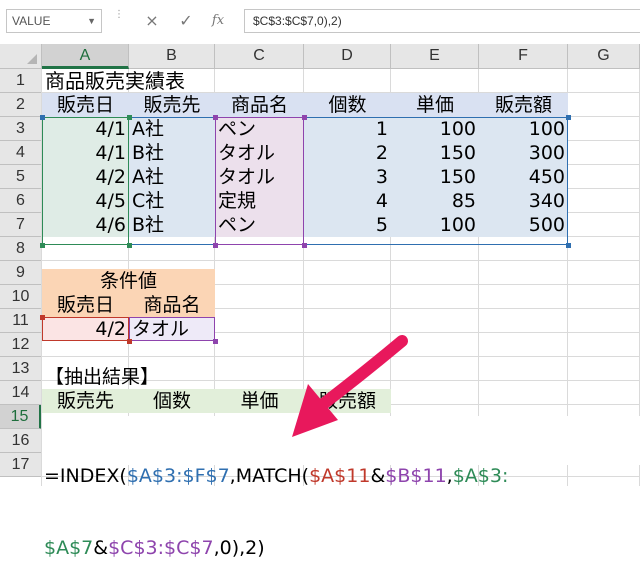 The width and height of the screenshot is (640, 584). Describe the element at coordinates (362, 373) in the screenshot. I see `arrow-shaft` at that location.